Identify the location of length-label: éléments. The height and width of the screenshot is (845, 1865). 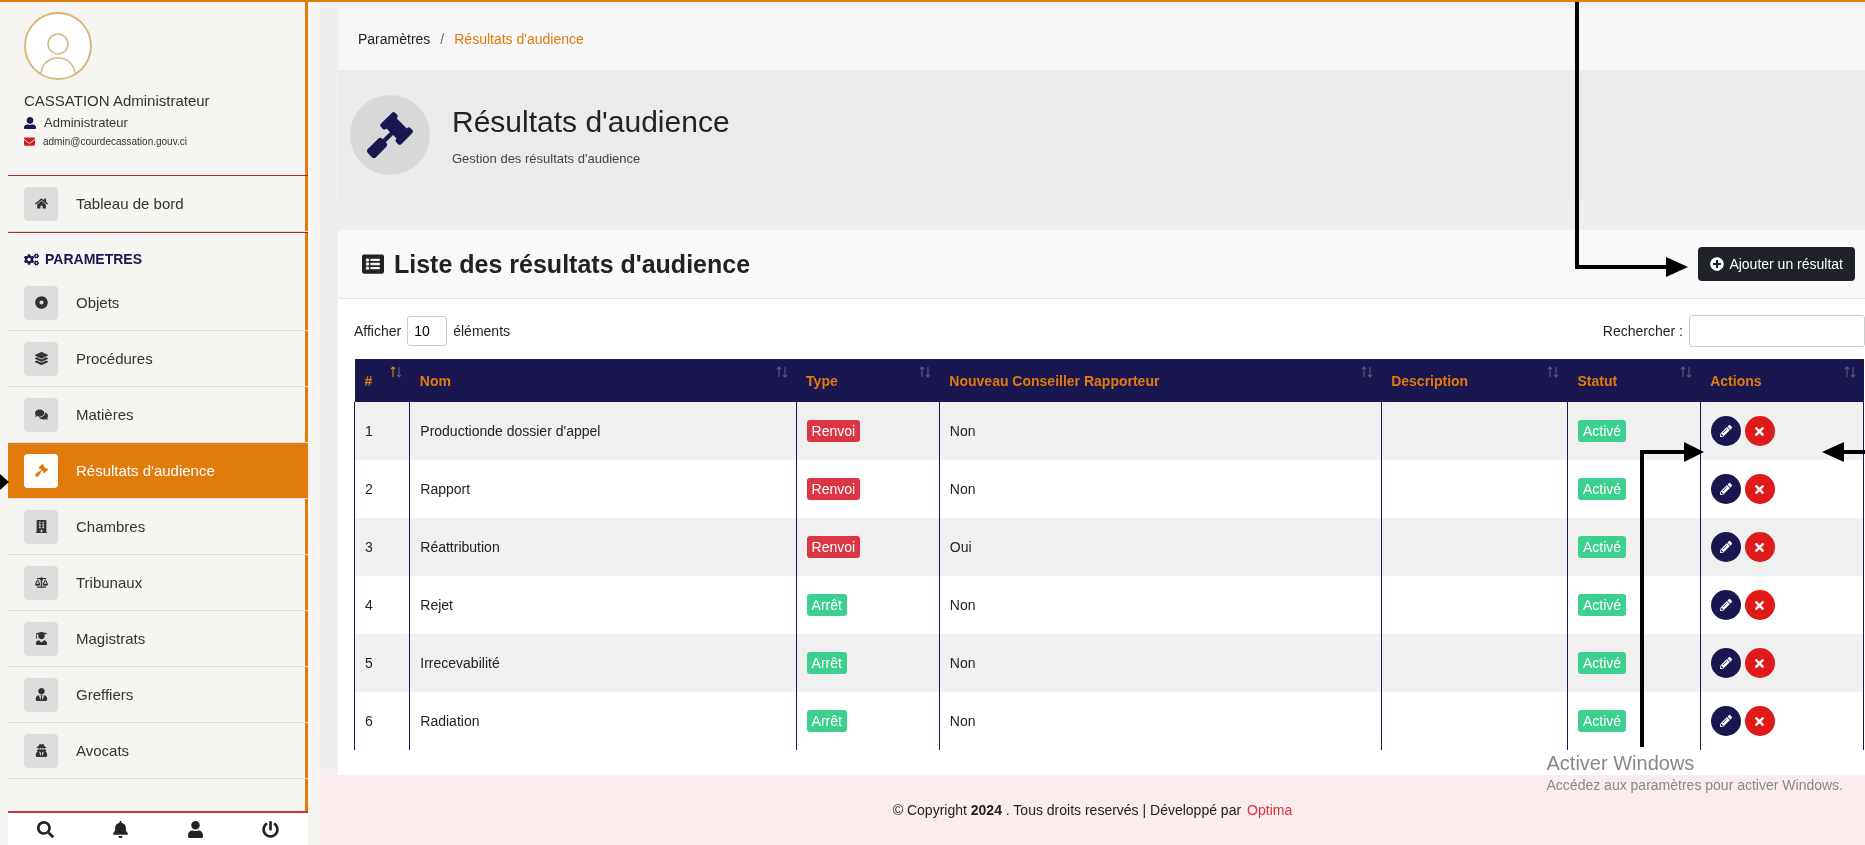
(482, 331).